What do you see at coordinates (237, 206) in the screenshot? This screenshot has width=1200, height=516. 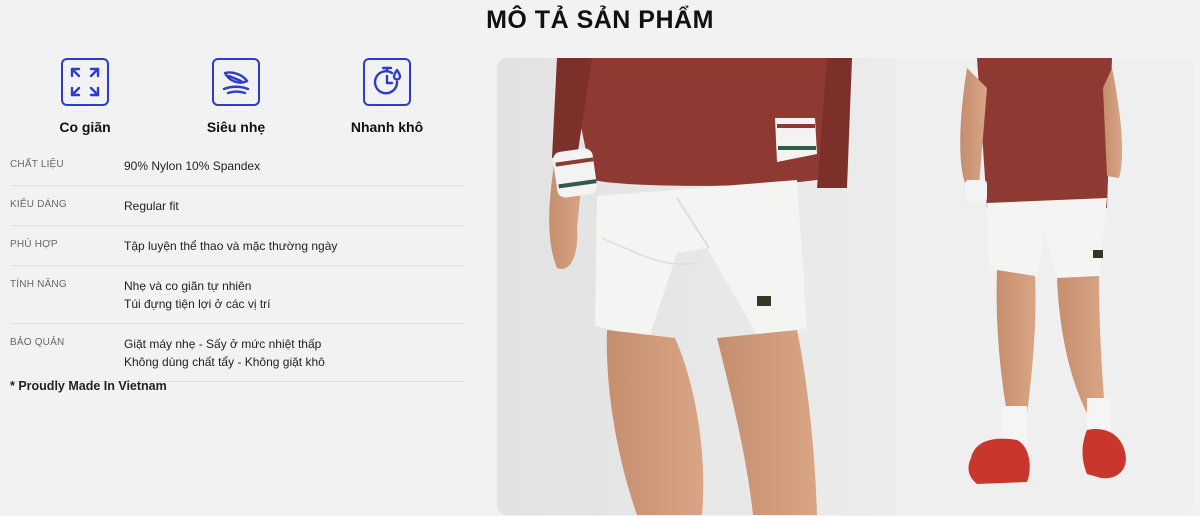 I see `spec-row-fit: KIỂU DÁNG Regular fit` at bounding box center [237, 206].